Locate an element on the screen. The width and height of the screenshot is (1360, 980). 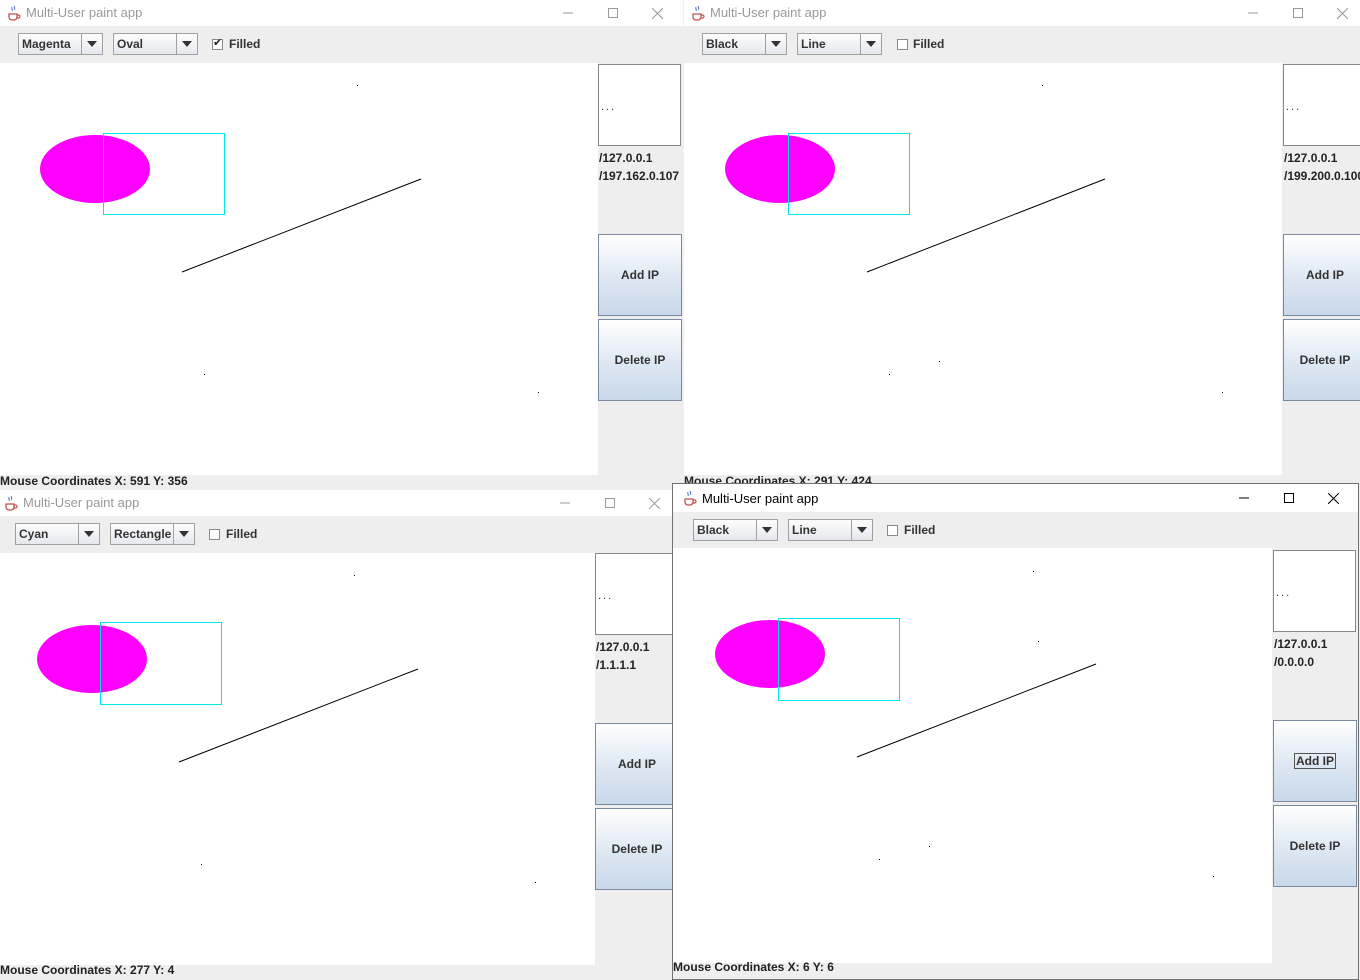
mouse-coordinates: Mouse Coordinates X: 277 Y: 4 is located at coordinates (87, 970).